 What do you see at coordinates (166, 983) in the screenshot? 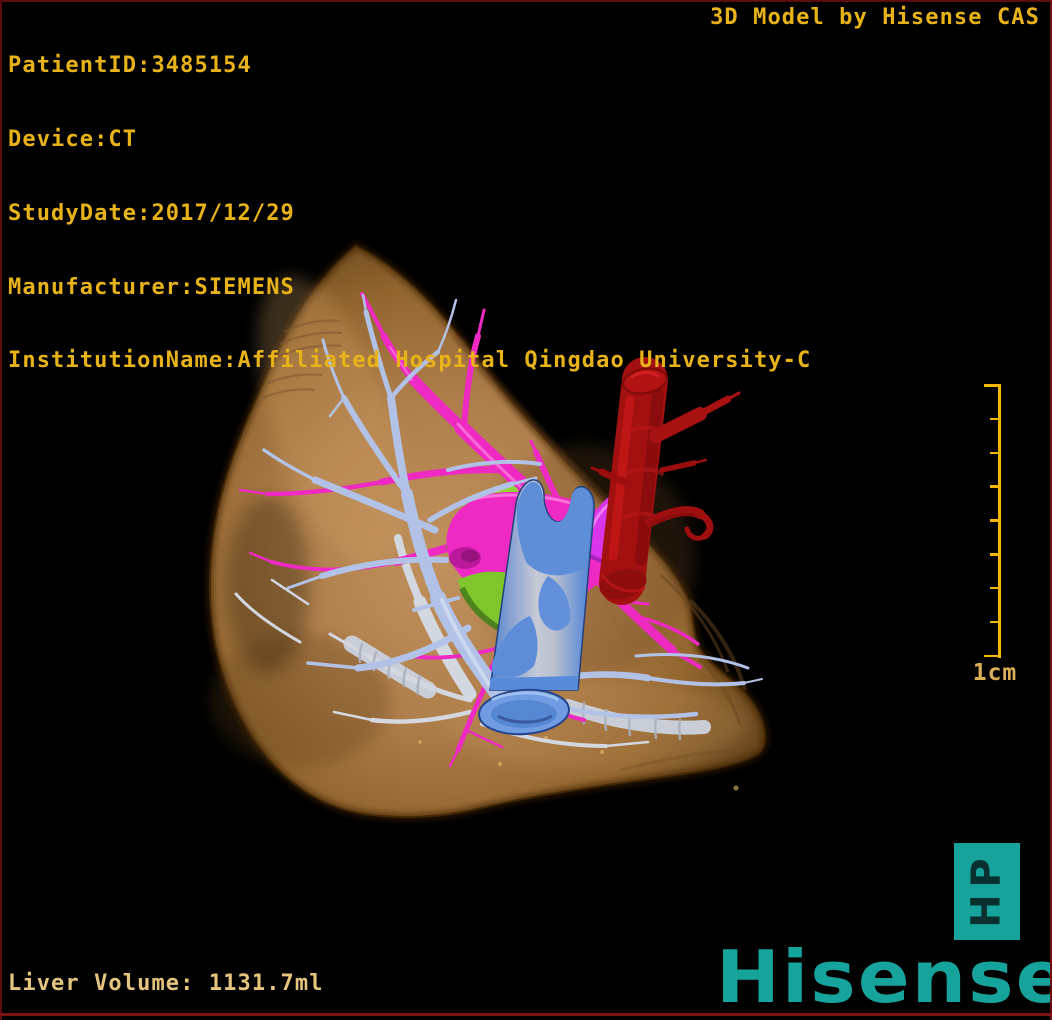
I see `liver-volume-label: Liver Volume: 1131.7ml` at bounding box center [166, 983].